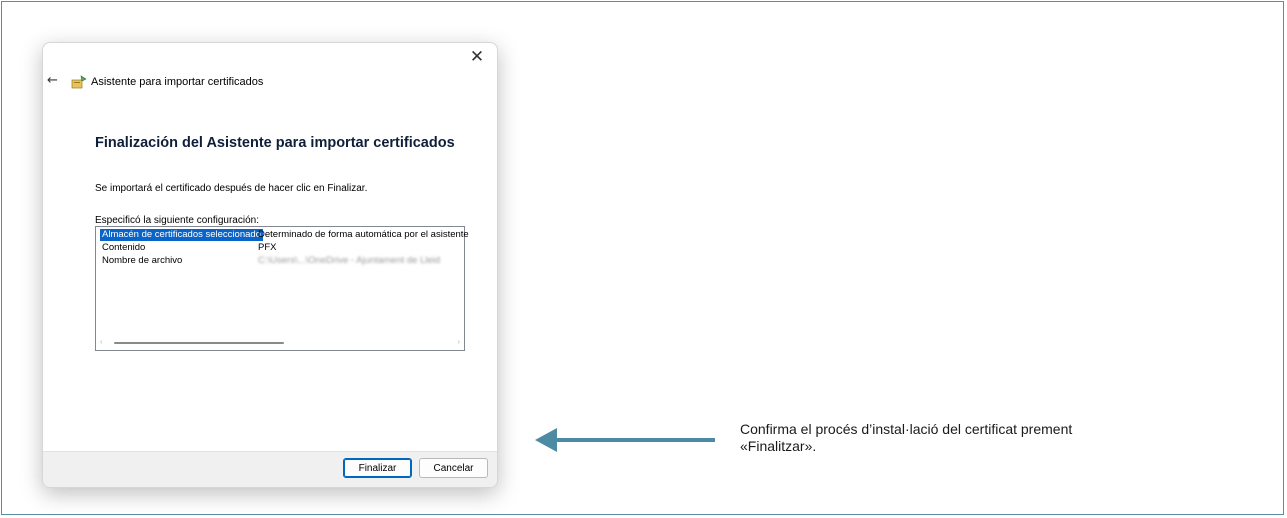  Describe the element at coordinates (142, 260) in the screenshot. I see `setting-name: Nombre de archivo` at that location.